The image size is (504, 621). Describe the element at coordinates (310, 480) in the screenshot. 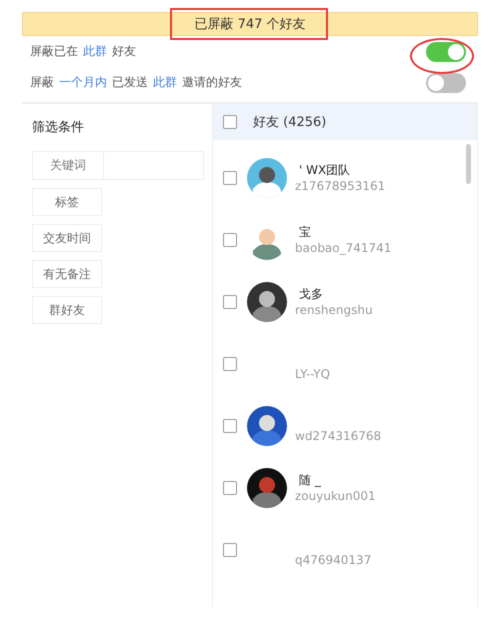

I see `friend-name: 随 _` at that location.